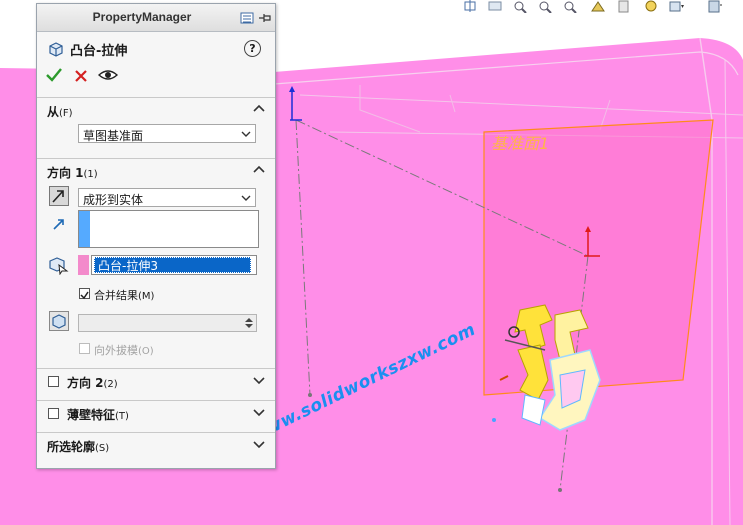  I want to click on draft-outward-label: 向外拔模(O), so click(124, 350).